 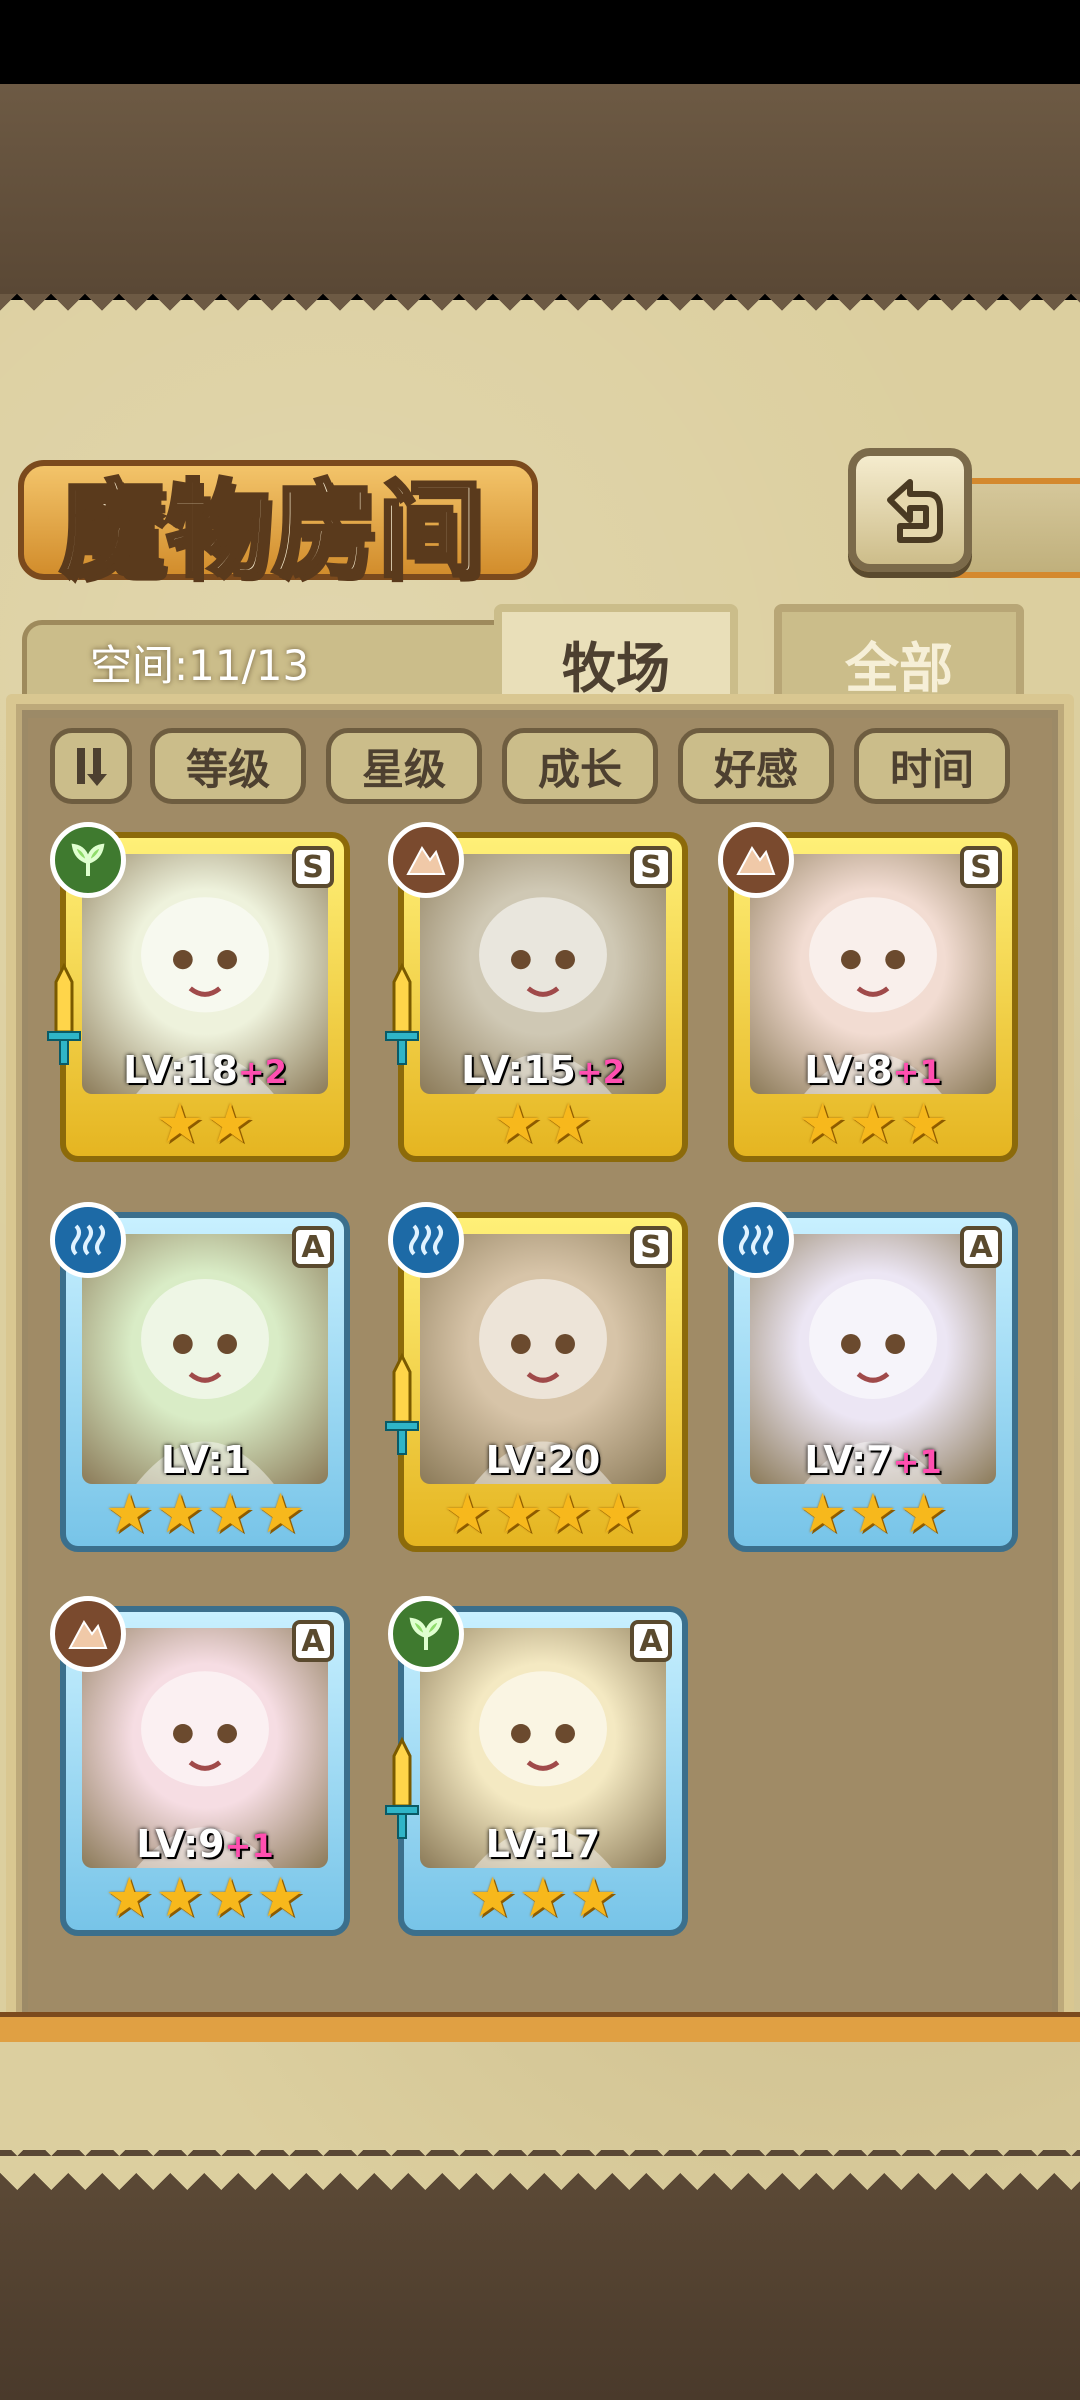 What do you see at coordinates (540, 189) in the screenshot?
I see `background-top` at bounding box center [540, 189].